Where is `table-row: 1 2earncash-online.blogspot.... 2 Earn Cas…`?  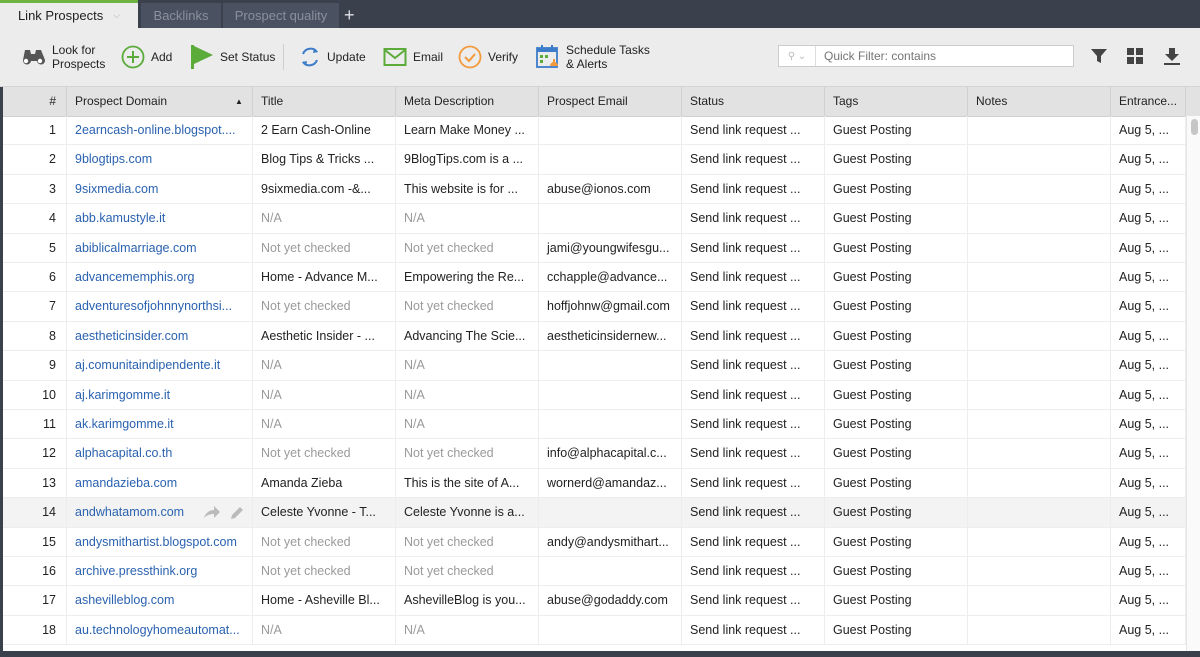
table-row: 1 2earncash-online.blogspot.... 2 Earn Cas… is located at coordinates (594, 131).